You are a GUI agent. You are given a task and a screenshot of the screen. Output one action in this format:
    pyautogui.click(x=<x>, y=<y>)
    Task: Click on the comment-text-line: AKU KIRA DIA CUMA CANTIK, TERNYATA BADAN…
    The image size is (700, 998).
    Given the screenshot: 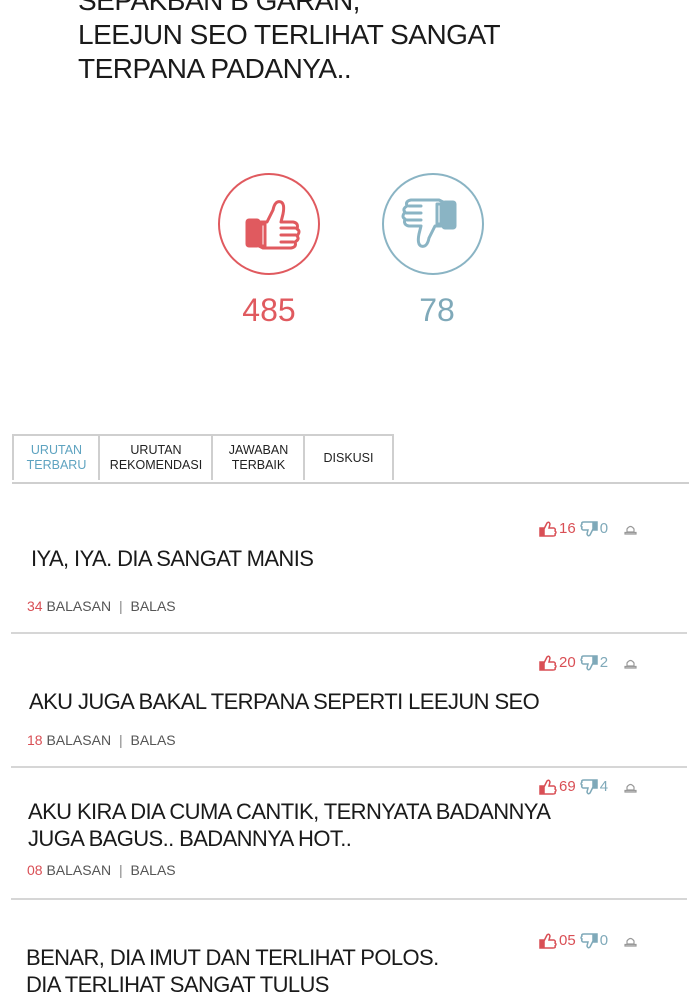 What is the action you would take?
    pyautogui.click(x=289, y=811)
    